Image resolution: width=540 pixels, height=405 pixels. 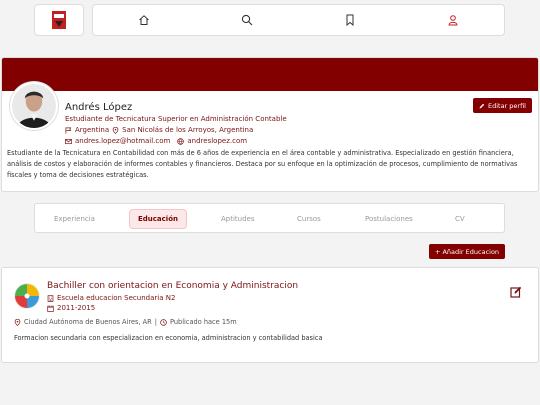 I want to click on education-published: Publicado hace 15m, so click(x=203, y=322).